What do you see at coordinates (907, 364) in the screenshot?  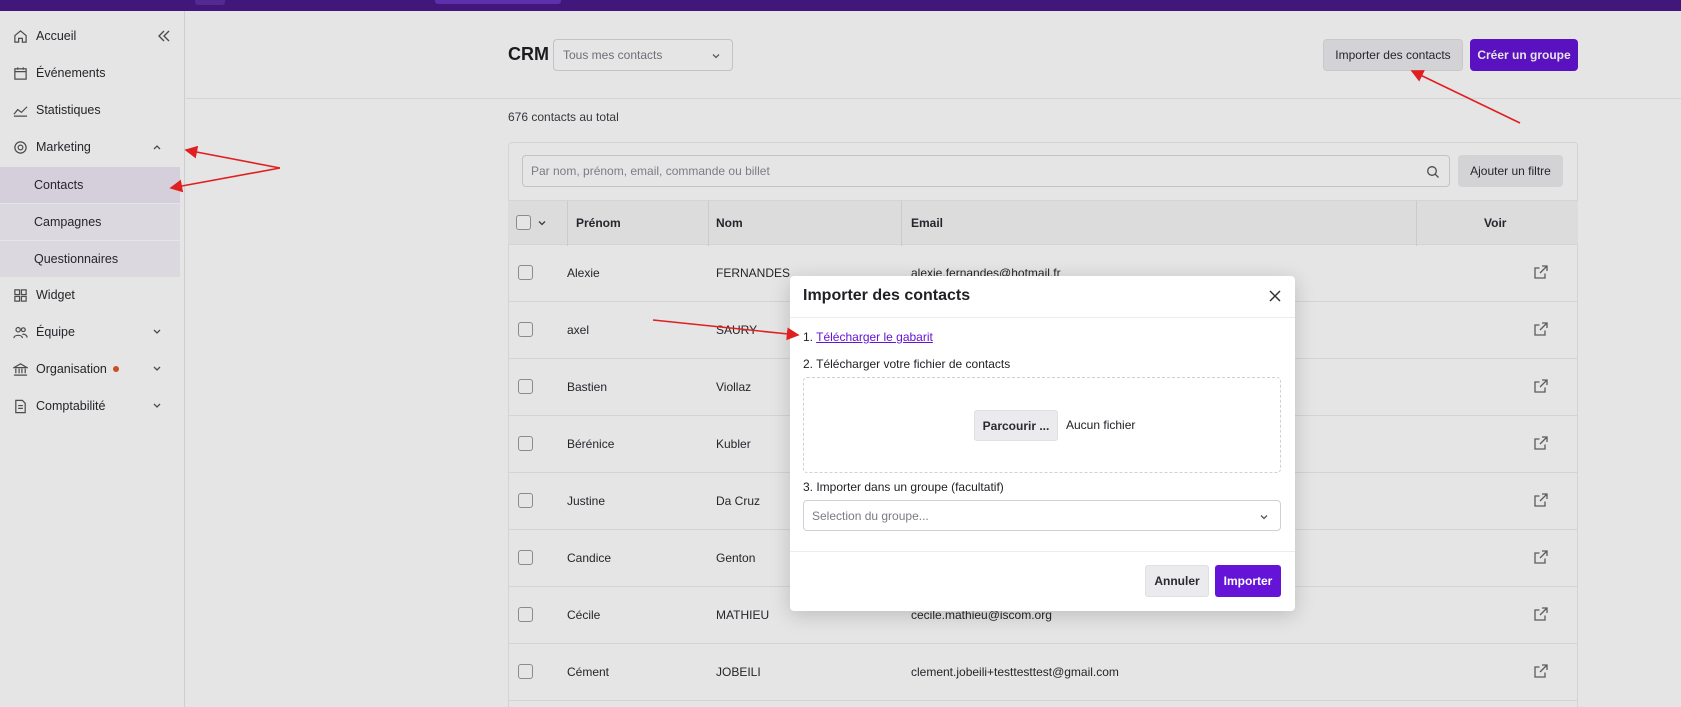 I see `step-2-label: 2. Télécharger votre fichier de contacts` at bounding box center [907, 364].